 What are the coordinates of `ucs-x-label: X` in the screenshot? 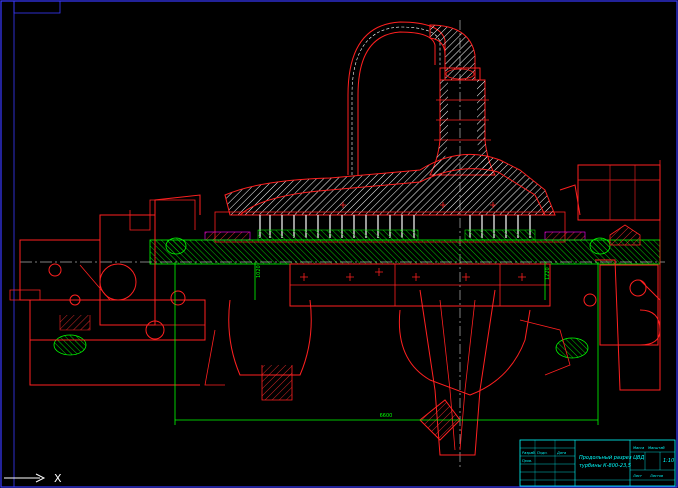 It's located at (58, 478).